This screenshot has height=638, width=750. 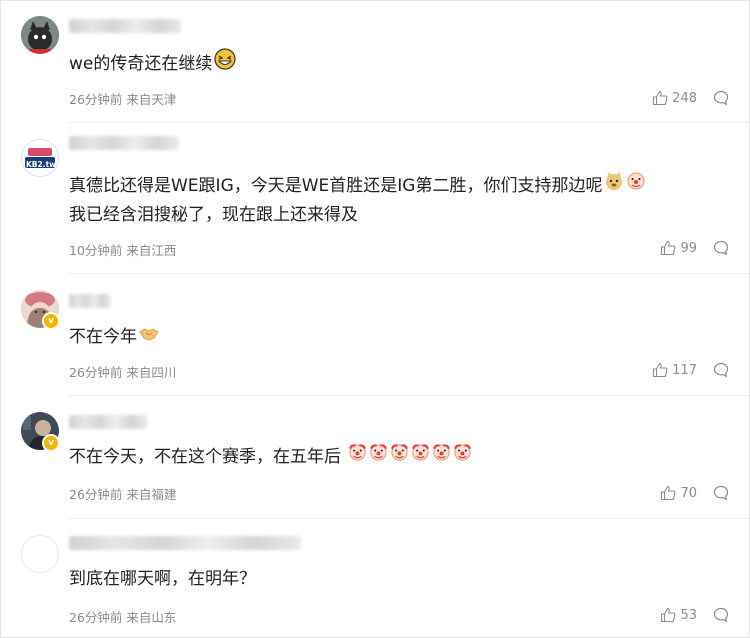 I want to click on like-button: 70, so click(x=678, y=493).